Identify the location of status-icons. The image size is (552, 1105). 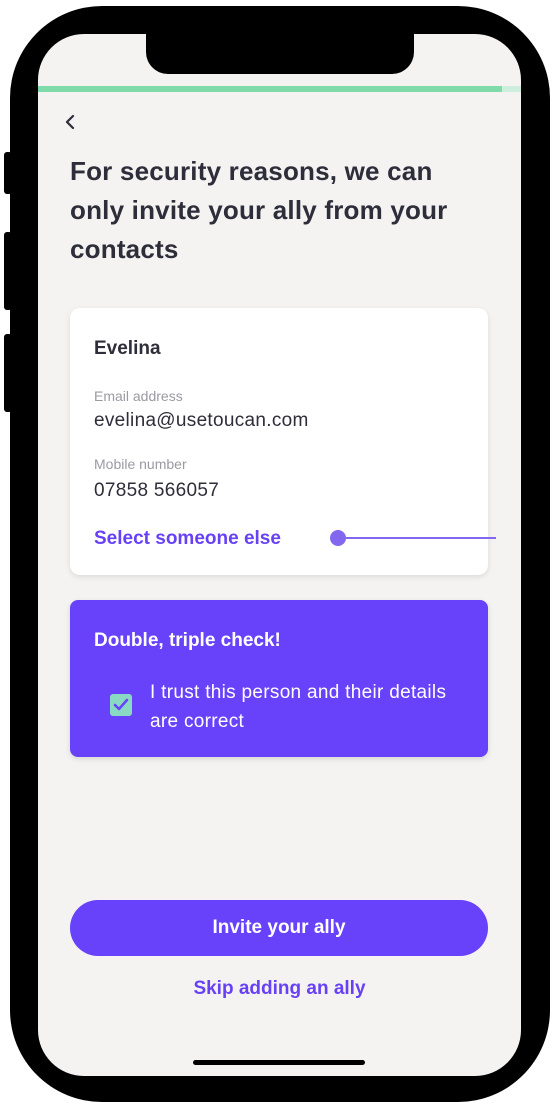
(465, 63).